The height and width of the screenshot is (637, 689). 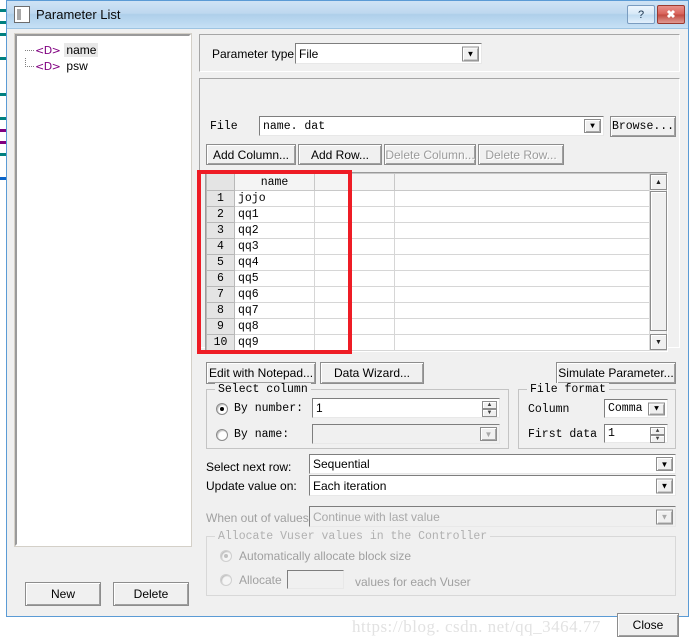 What do you see at coordinates (220, 294) in the screenshot?
I see `row-header-cell: 7` at bounding box center [220, 294].